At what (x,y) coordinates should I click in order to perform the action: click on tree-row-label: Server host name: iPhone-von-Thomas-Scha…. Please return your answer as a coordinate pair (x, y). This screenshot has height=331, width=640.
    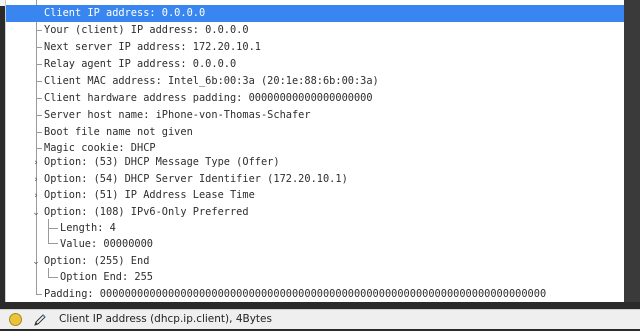
    Looking at the image, I should click on (177, 115).